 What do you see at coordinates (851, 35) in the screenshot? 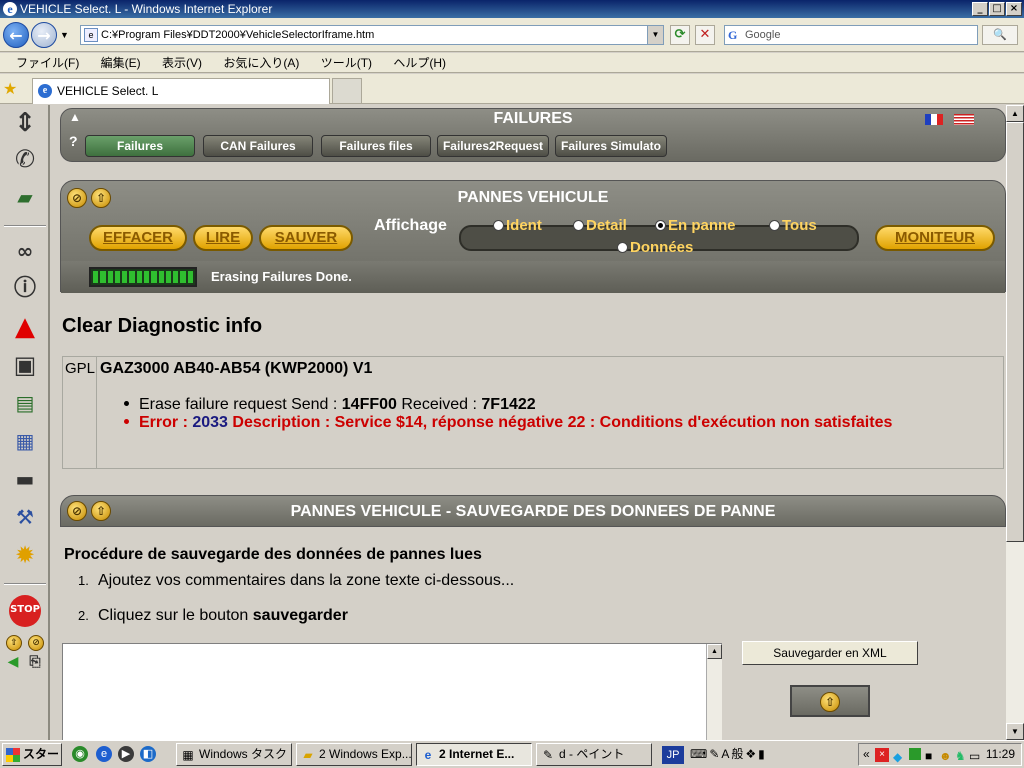
I see `search-input: G Google` at bounding box center [851, 35].